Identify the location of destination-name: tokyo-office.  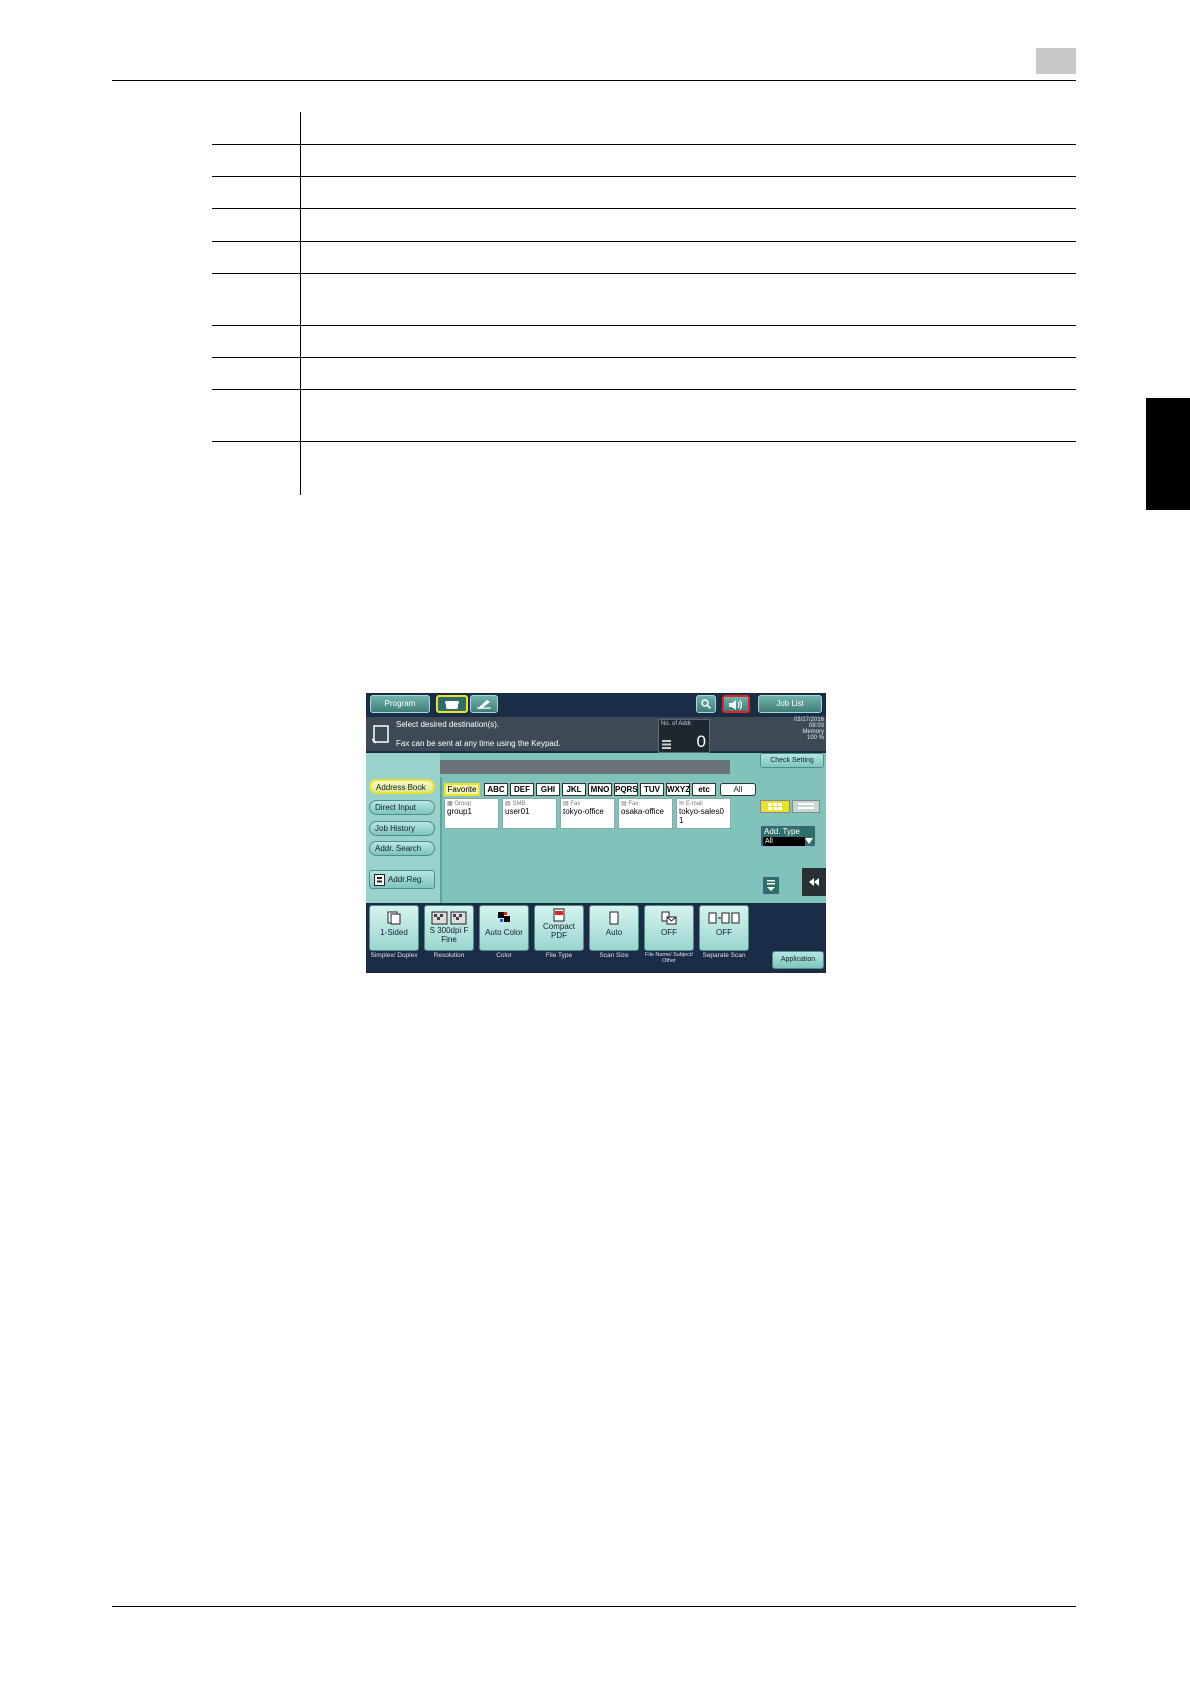
(583, 811).